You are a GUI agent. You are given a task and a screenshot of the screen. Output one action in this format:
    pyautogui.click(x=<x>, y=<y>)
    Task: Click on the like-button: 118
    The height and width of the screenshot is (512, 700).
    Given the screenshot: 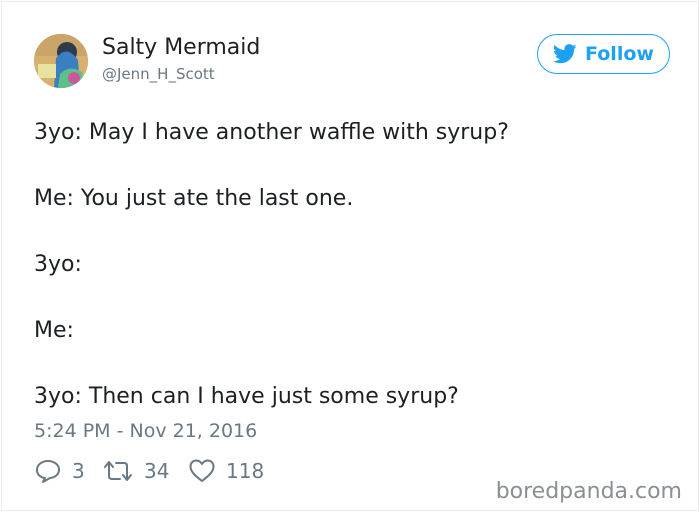 What is the action you would take?
    pyautogui.click(x=226, y=471)
    